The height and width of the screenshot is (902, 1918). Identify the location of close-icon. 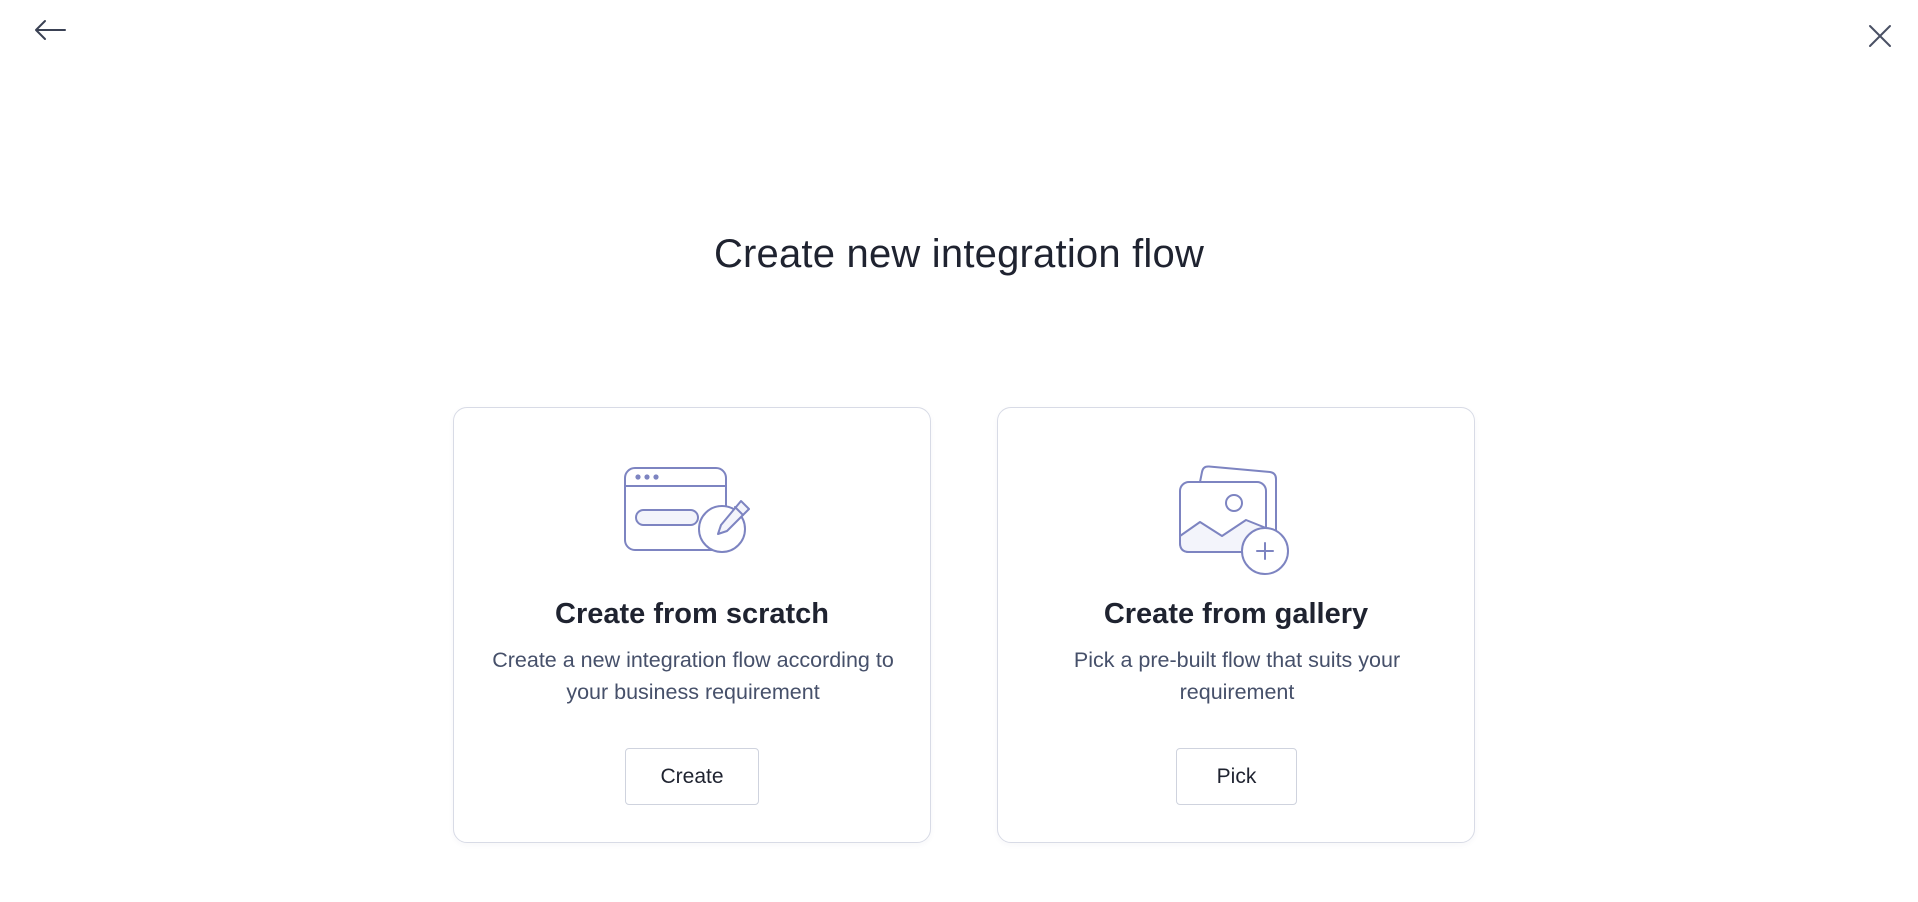
(1880, 36).